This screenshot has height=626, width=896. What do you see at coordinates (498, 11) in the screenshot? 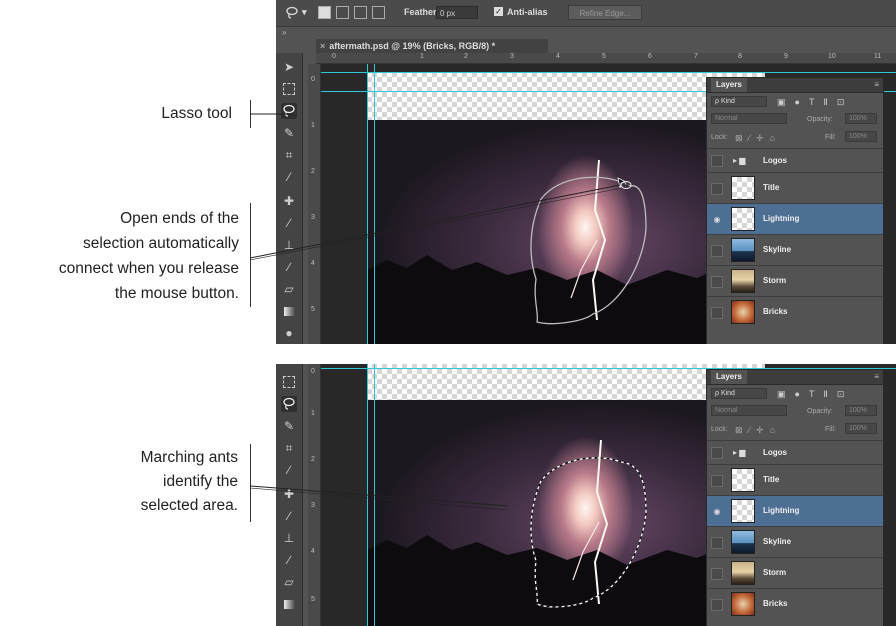
I see `anti-alias-checkbox: ✓` at bounding box center [498, 11].